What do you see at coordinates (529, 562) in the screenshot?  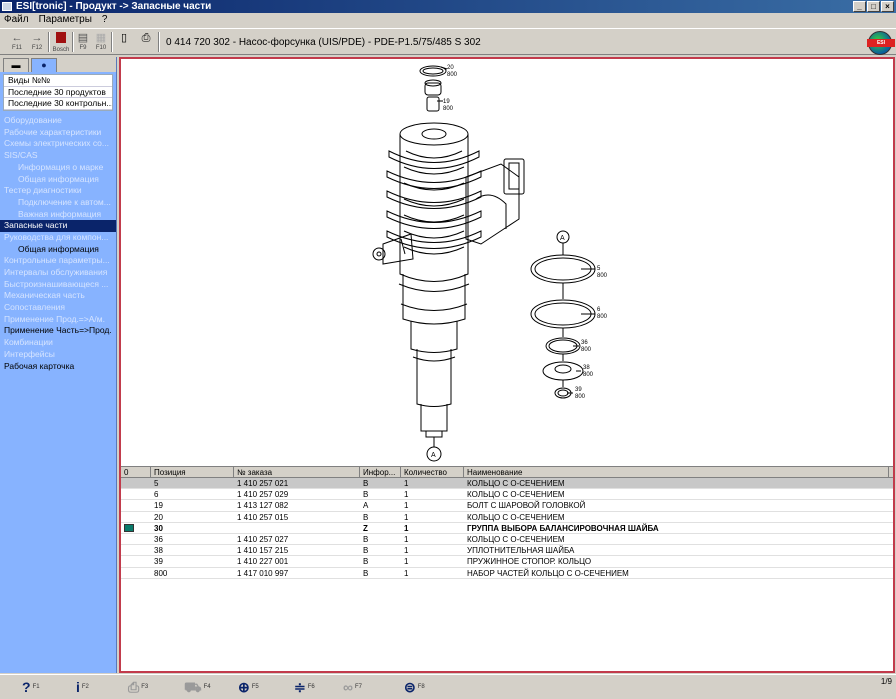 I see `cell-name: ПРУЖИННОЕ СТОПОР. КОЛЬЦО` at bounding box center [529, 562].